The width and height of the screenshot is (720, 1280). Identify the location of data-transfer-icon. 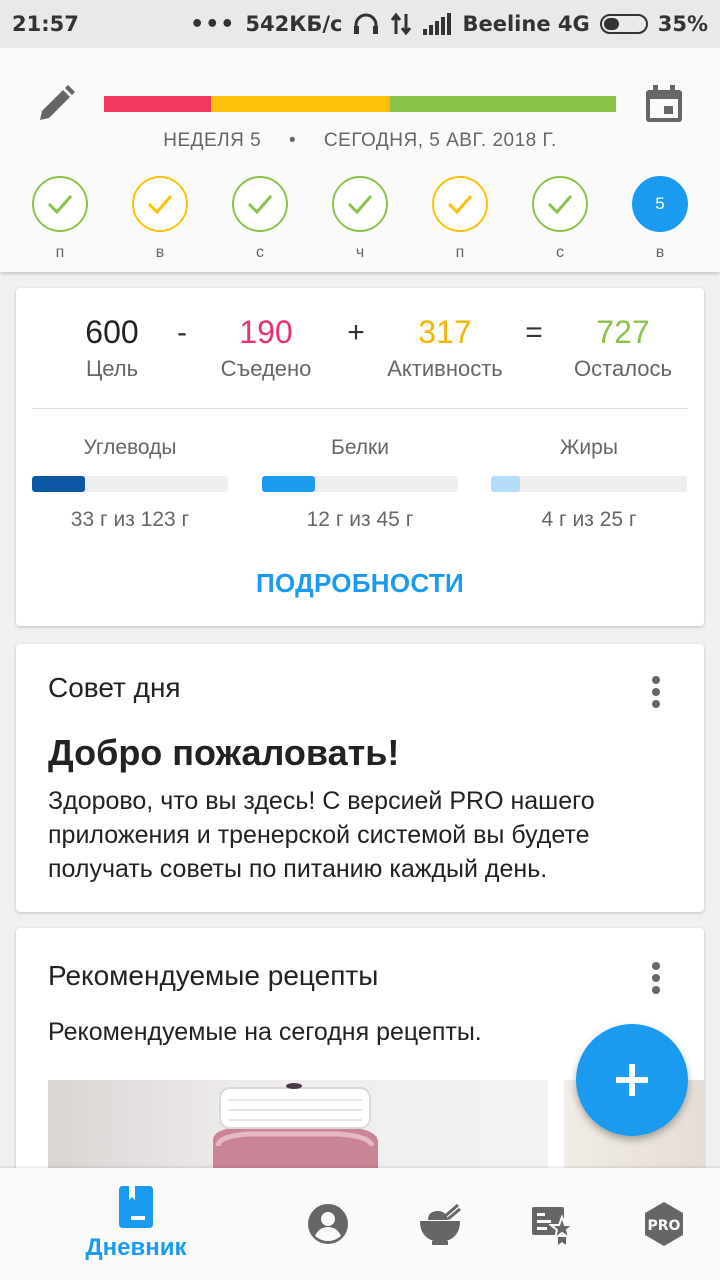
(401, 24).